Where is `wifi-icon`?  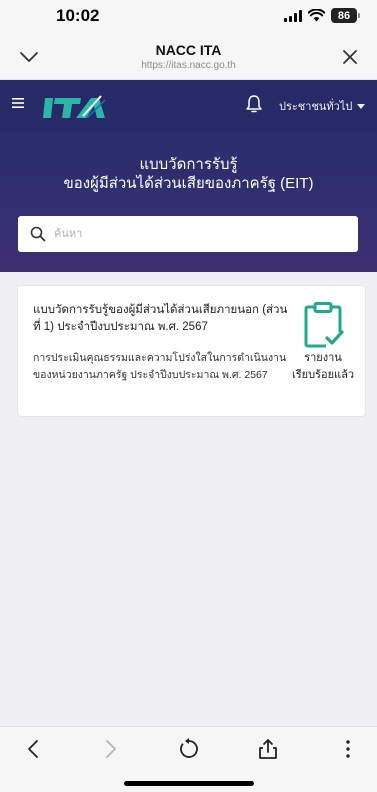
wifi-icon is located at coordinates (316, 15).